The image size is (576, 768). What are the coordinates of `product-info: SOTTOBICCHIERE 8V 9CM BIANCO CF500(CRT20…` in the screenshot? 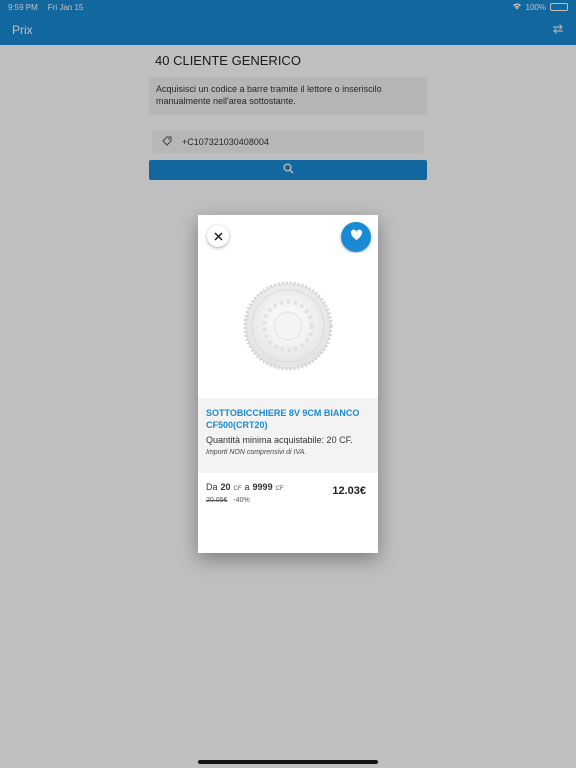 It's located at (288, 435).